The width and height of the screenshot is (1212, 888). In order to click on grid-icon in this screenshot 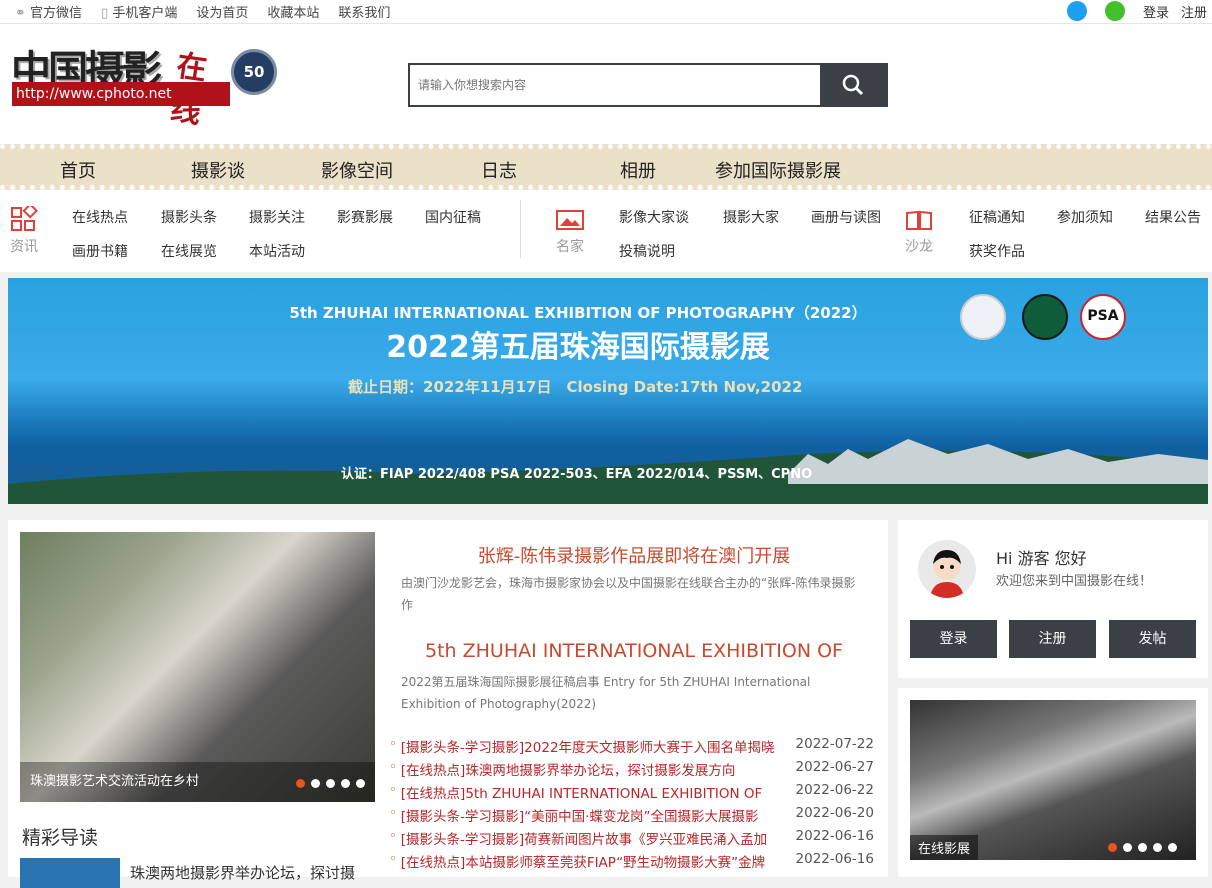, I will do `click(24, 217)`.